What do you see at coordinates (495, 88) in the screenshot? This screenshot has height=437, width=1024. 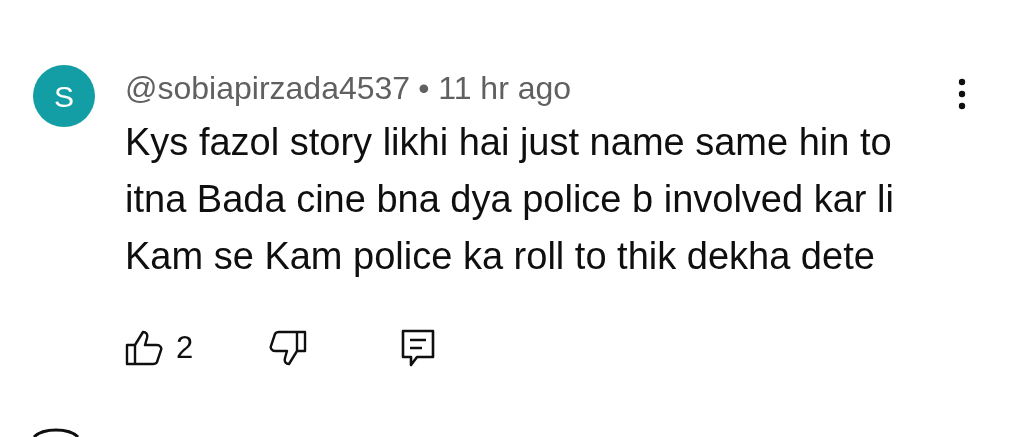 I see `timestamp: • 11 hr ago` at bounding box center [495, 88].